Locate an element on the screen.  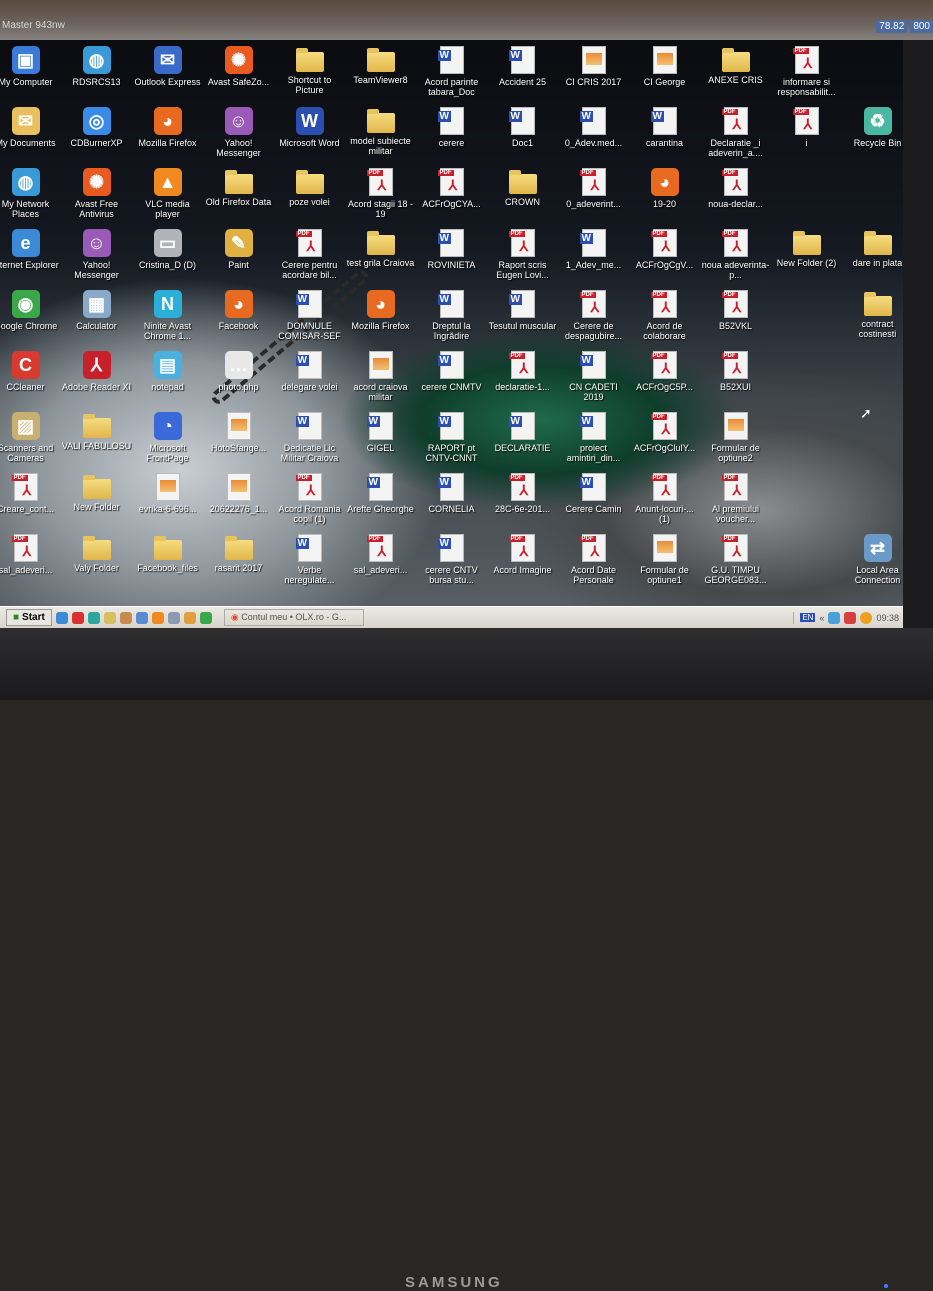
desktop-icon: DOMNULE COMISAR-SEF is located at coordinates (309, 320).